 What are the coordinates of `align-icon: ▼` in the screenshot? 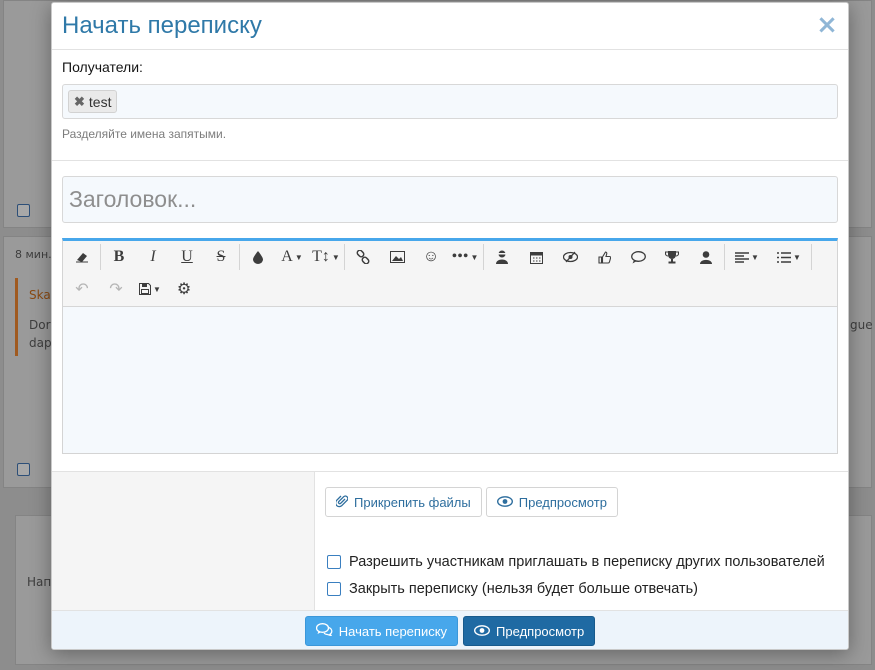 It's located at (747, 257).